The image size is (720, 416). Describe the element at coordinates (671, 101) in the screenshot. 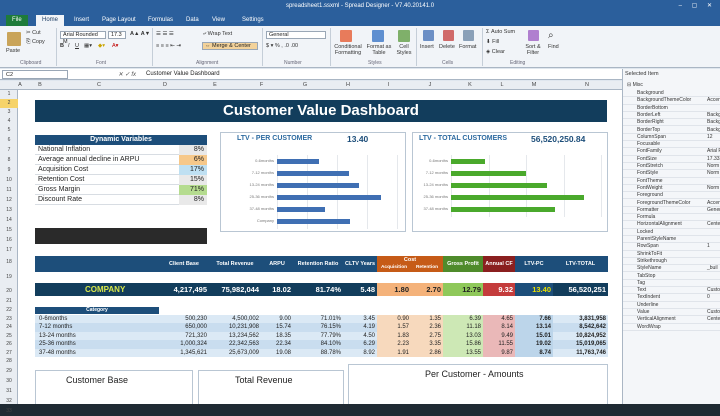

I see `property-row: BackgroundThemeColor Accen` at that location.